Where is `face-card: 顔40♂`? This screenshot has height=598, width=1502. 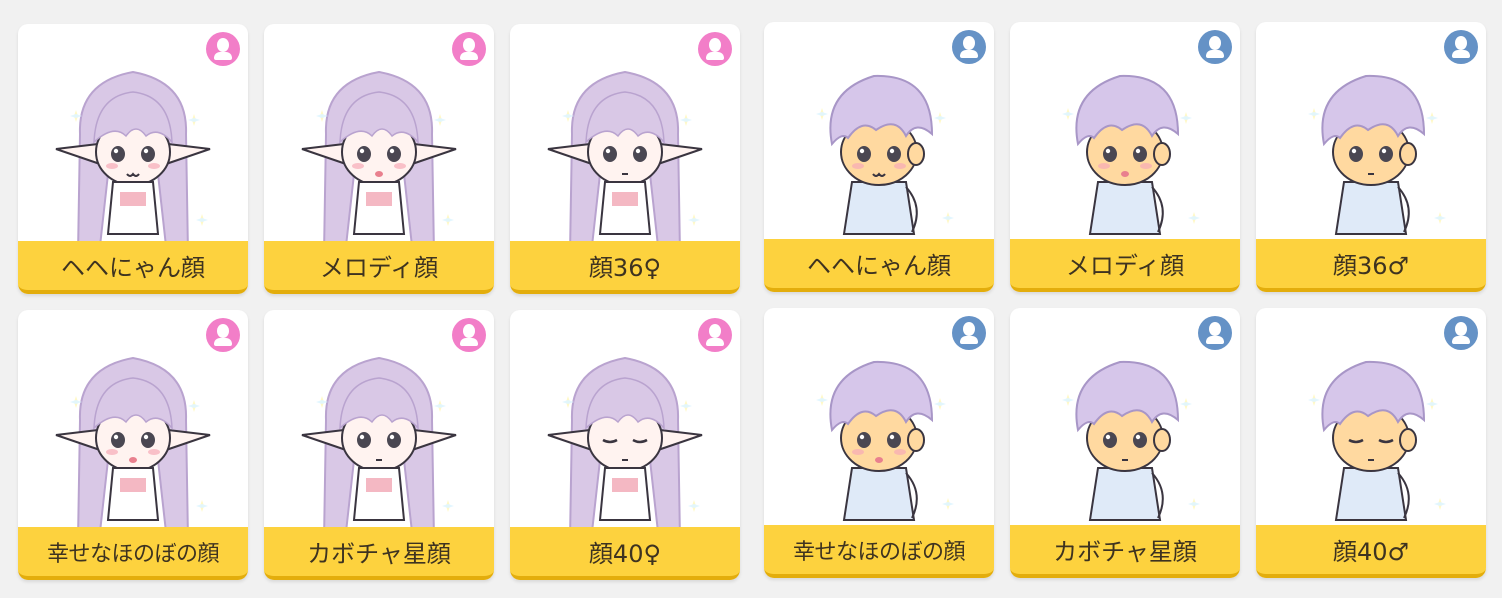 face-card: 顔40♂ is located at coordinates (1371, 443).